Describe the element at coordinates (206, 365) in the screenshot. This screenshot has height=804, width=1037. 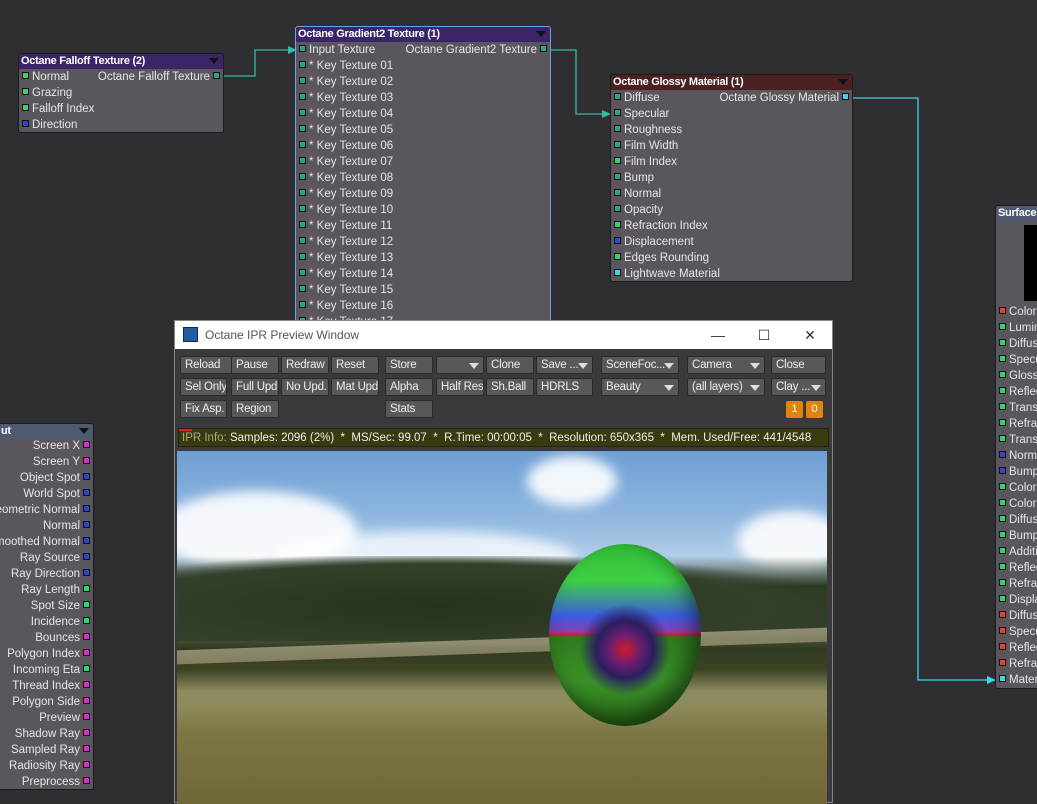
I see `reload-button: Reload` at that location.